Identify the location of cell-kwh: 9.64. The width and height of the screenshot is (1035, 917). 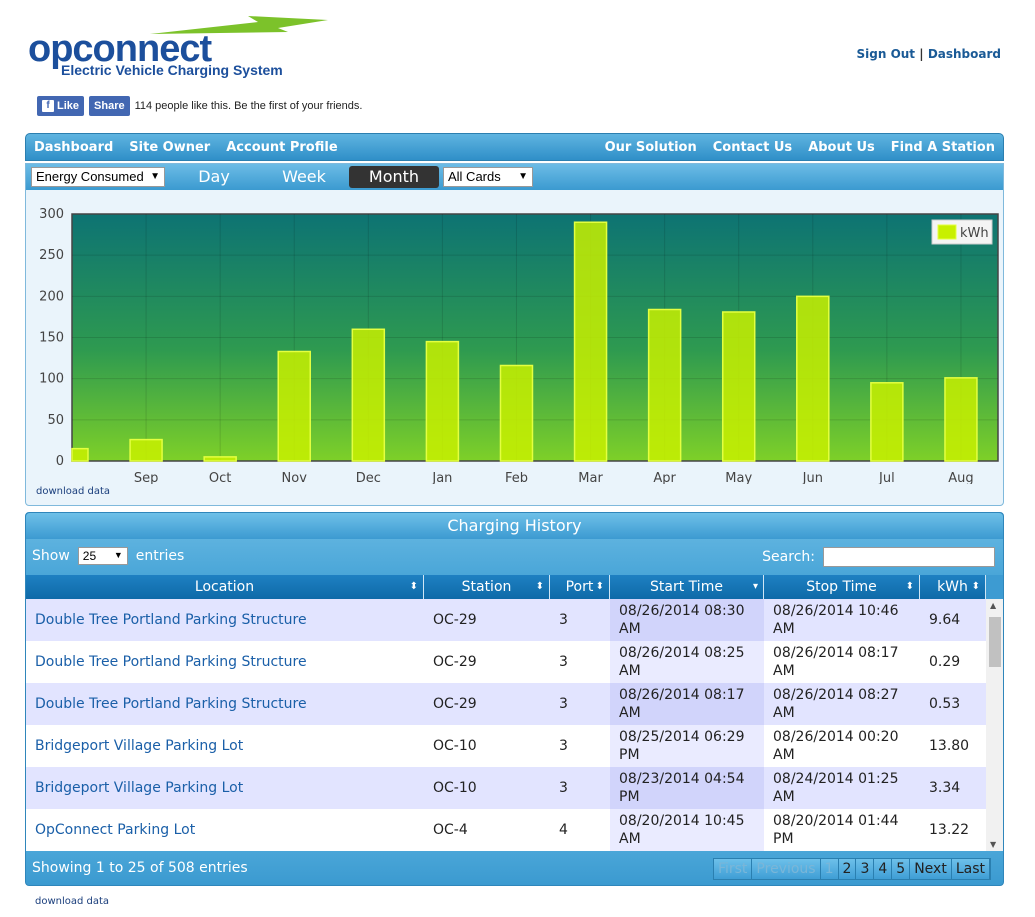
(945, 620).